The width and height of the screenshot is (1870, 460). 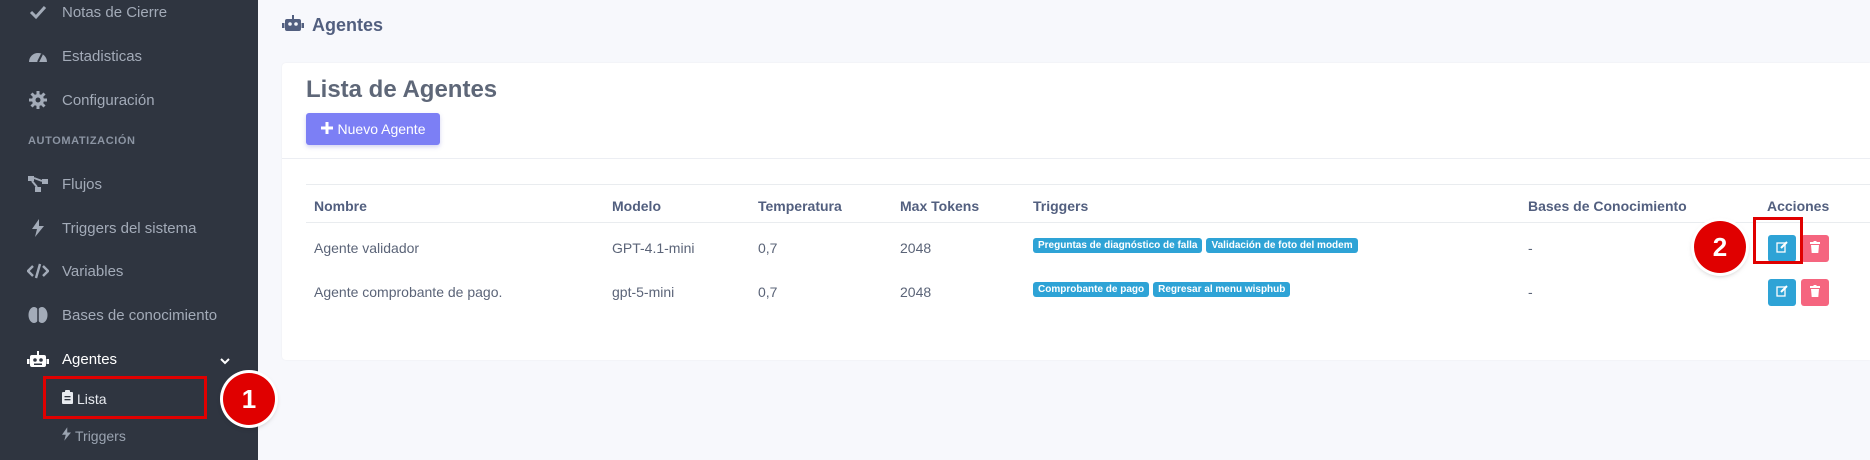 What do you see at coordinates (939, 206) in the screenshot?
I see `column-header-max-tokens: Max Tokens` at bounding box center [939, 206].